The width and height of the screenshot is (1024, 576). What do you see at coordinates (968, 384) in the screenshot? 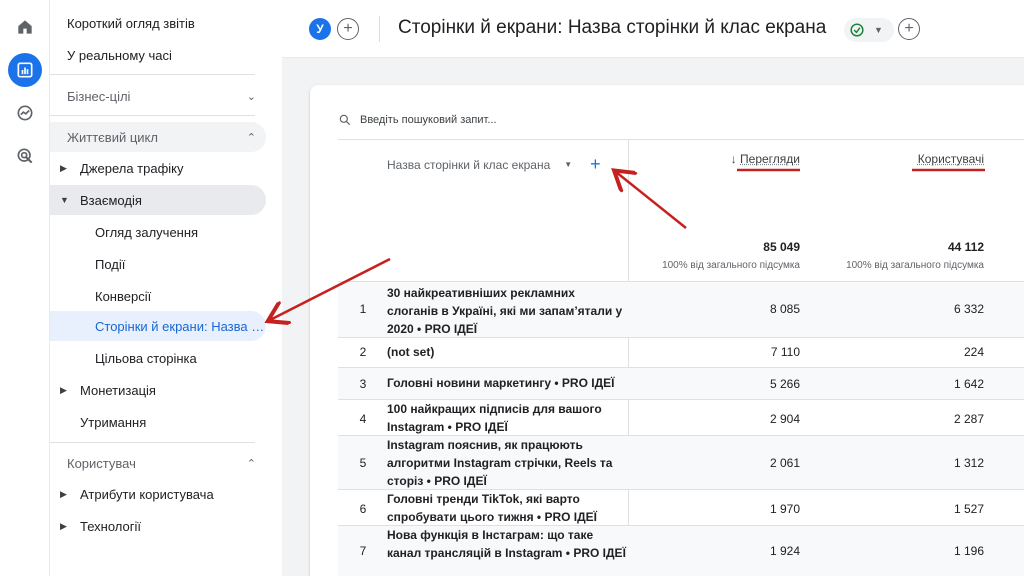
I see `row-users: 1 642` at bounding box center [968, 384].